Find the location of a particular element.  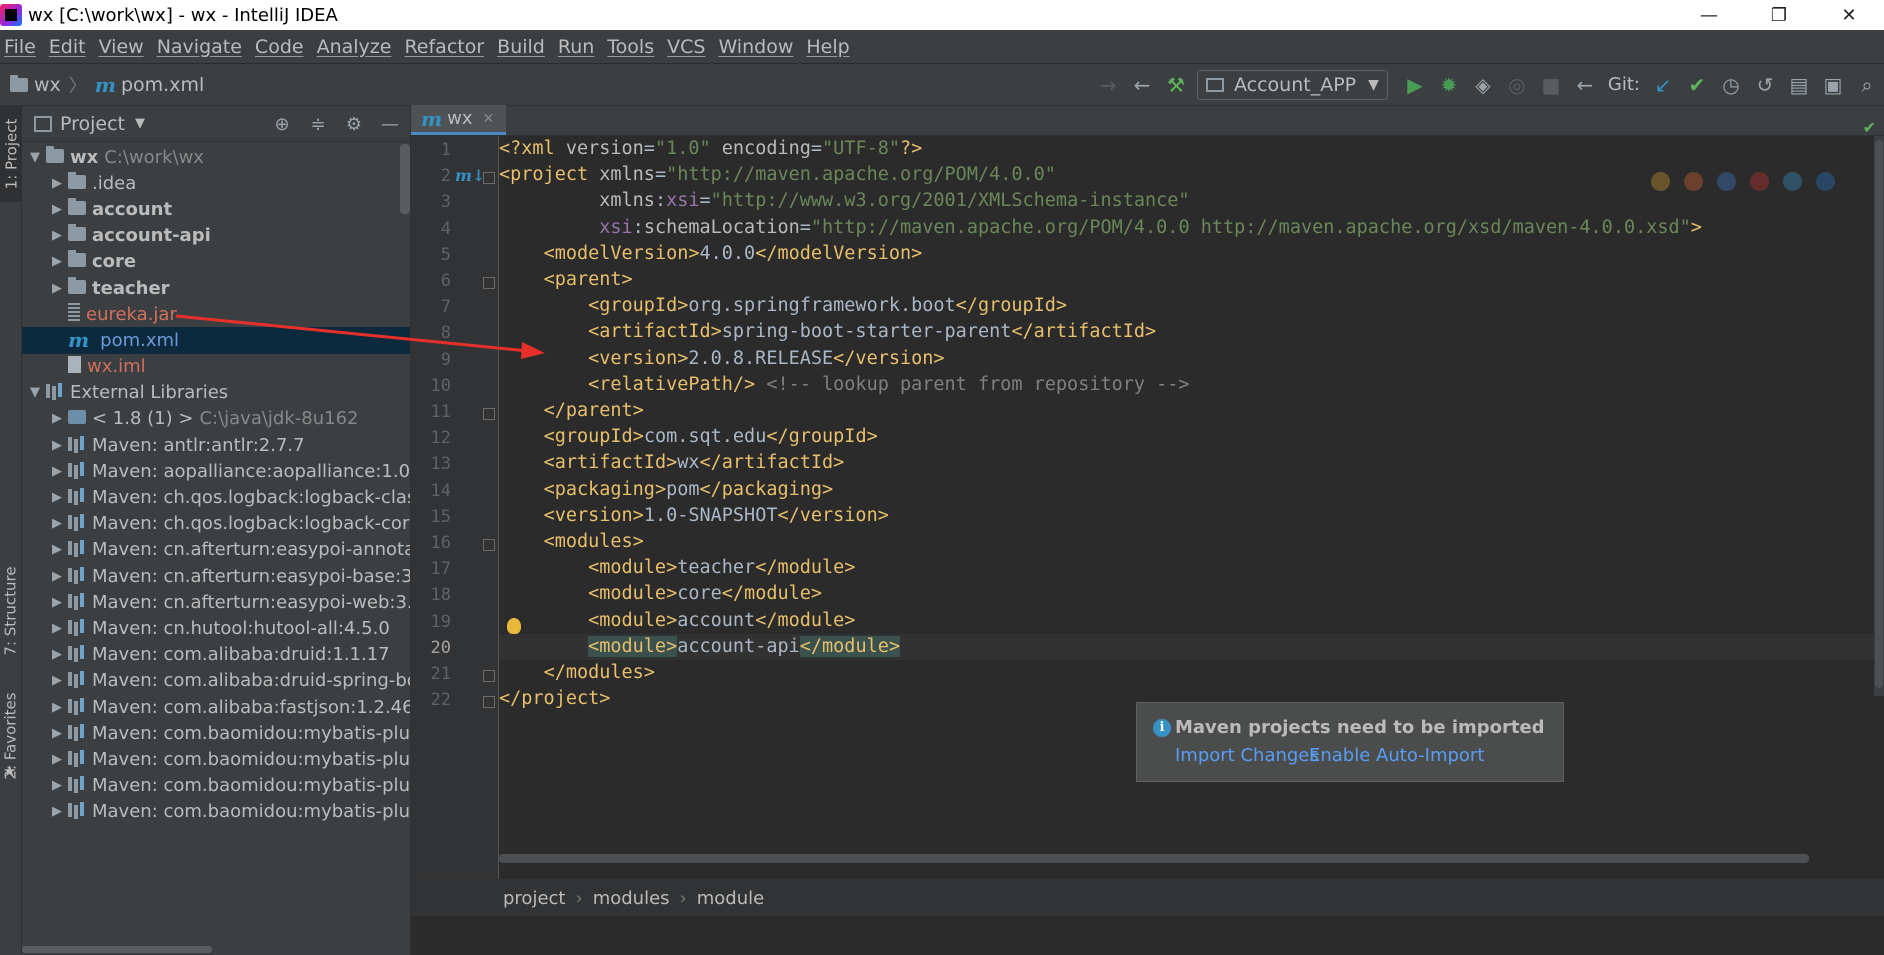

git-commit-check-icon: ✔ is located at coordinates (1697, 85).